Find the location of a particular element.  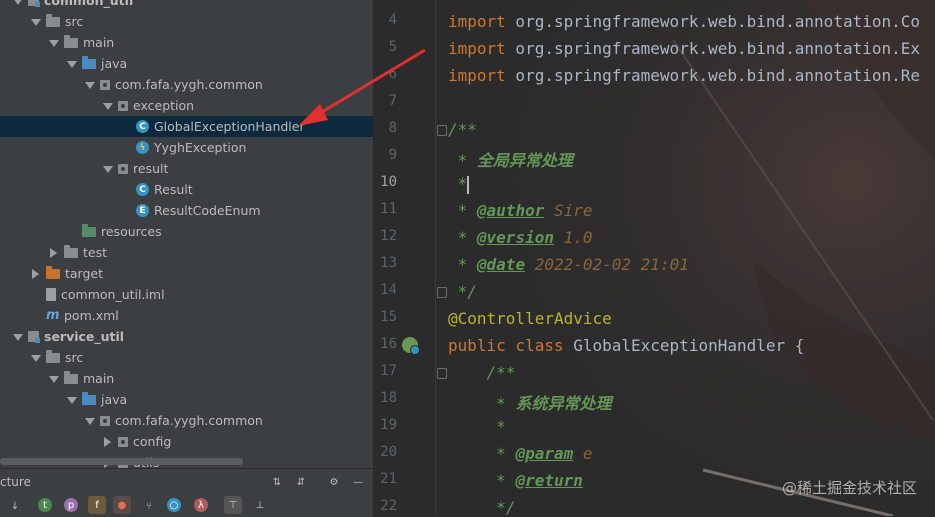

code-line-12: * @version 1.0 is located at coordinates (520, 237).